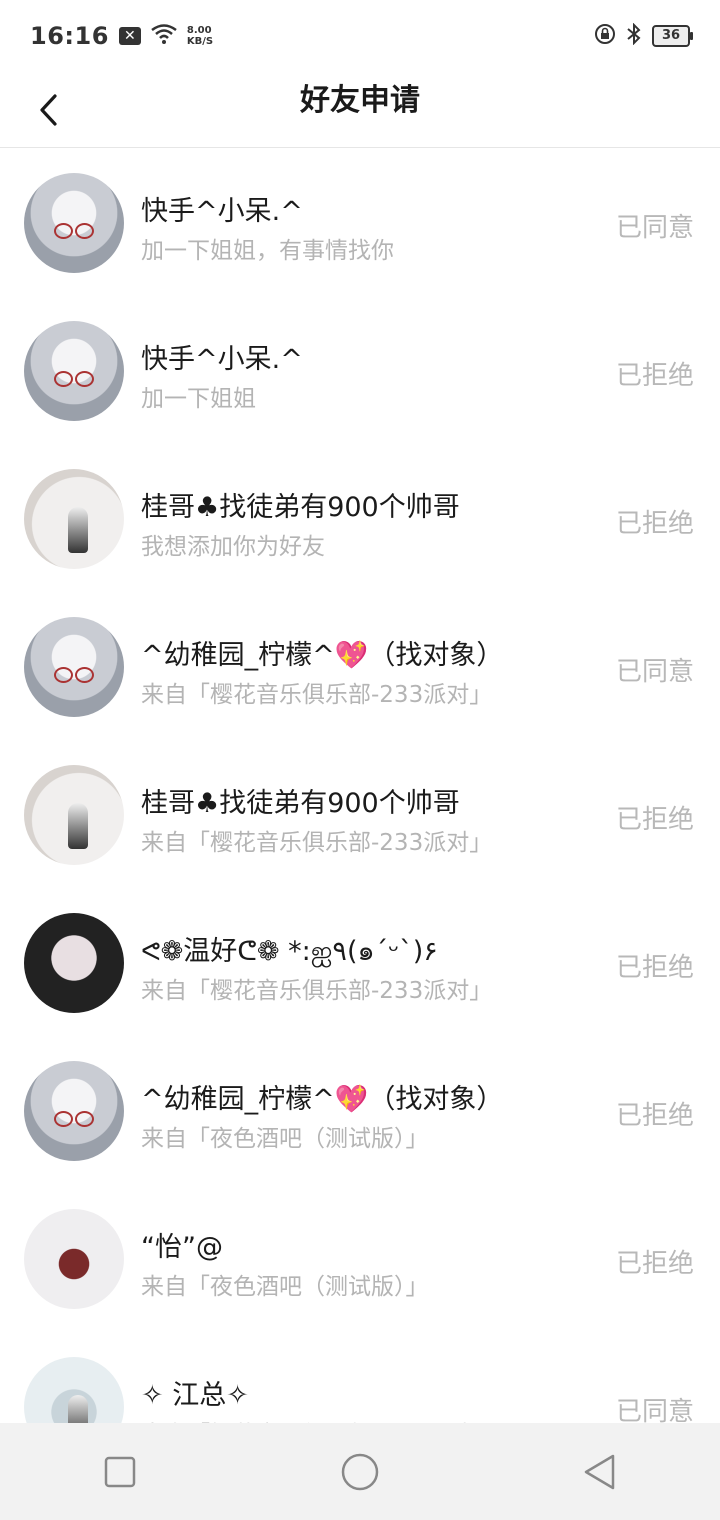  What do you see at coordinates (360, 1259) in the screenshot?
I see `friend-request-item: “怡”@ 来自「夜色酒吧（测试版）」 已拒绝` at bounding box center [360, 1259].